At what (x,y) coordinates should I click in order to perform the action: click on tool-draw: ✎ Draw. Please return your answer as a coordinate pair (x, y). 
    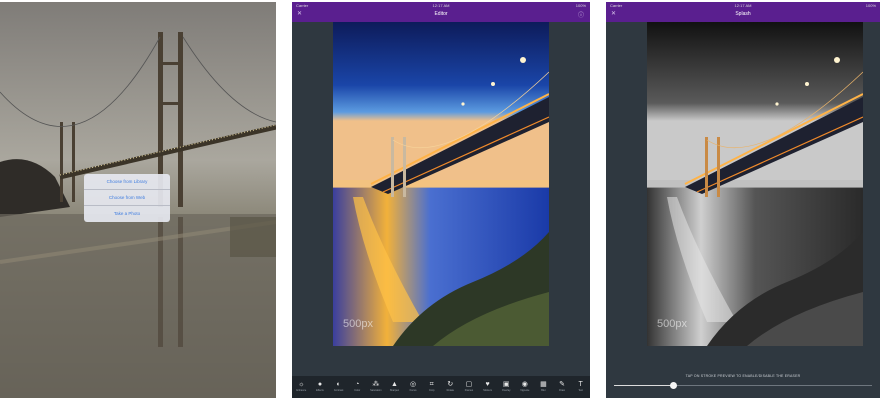
    Looking at the image, I should click on (562, 387).